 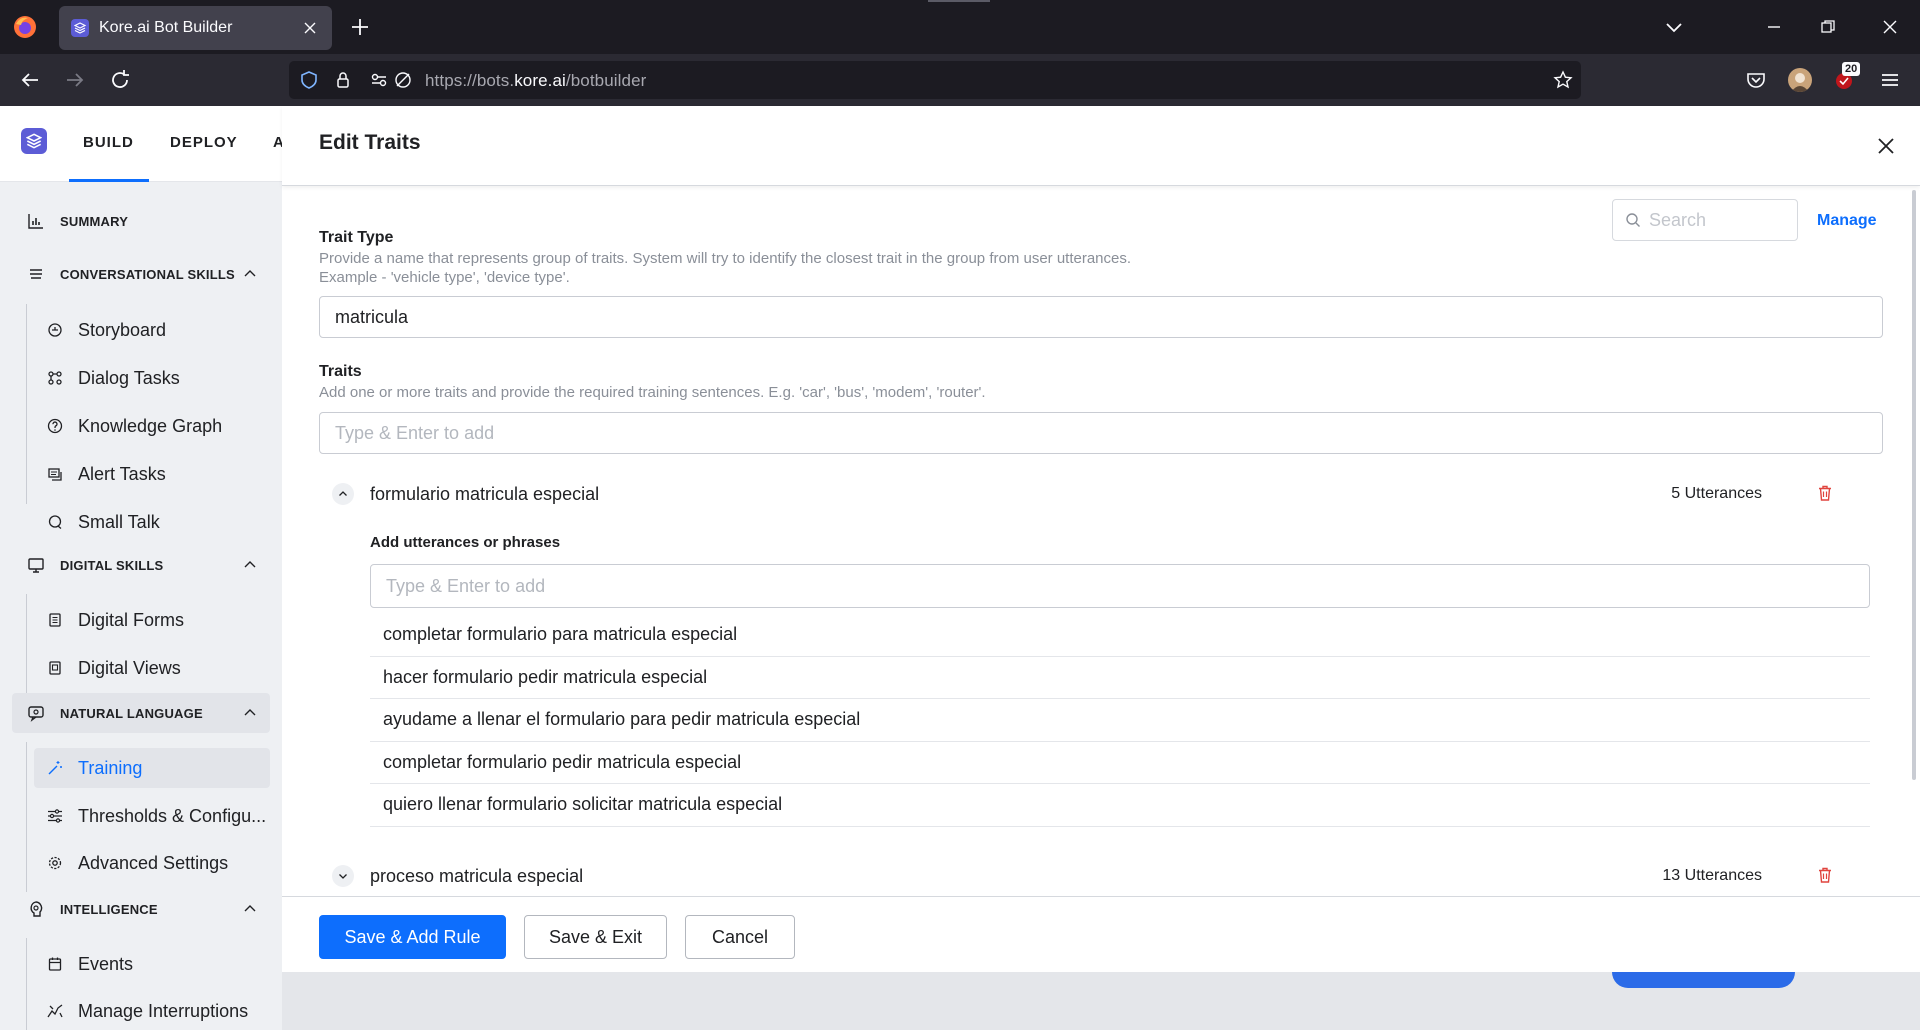 What do you see at coordinates (55, 620) in the screenshot?
I see `form-icon` at bounding box center [55, 620].